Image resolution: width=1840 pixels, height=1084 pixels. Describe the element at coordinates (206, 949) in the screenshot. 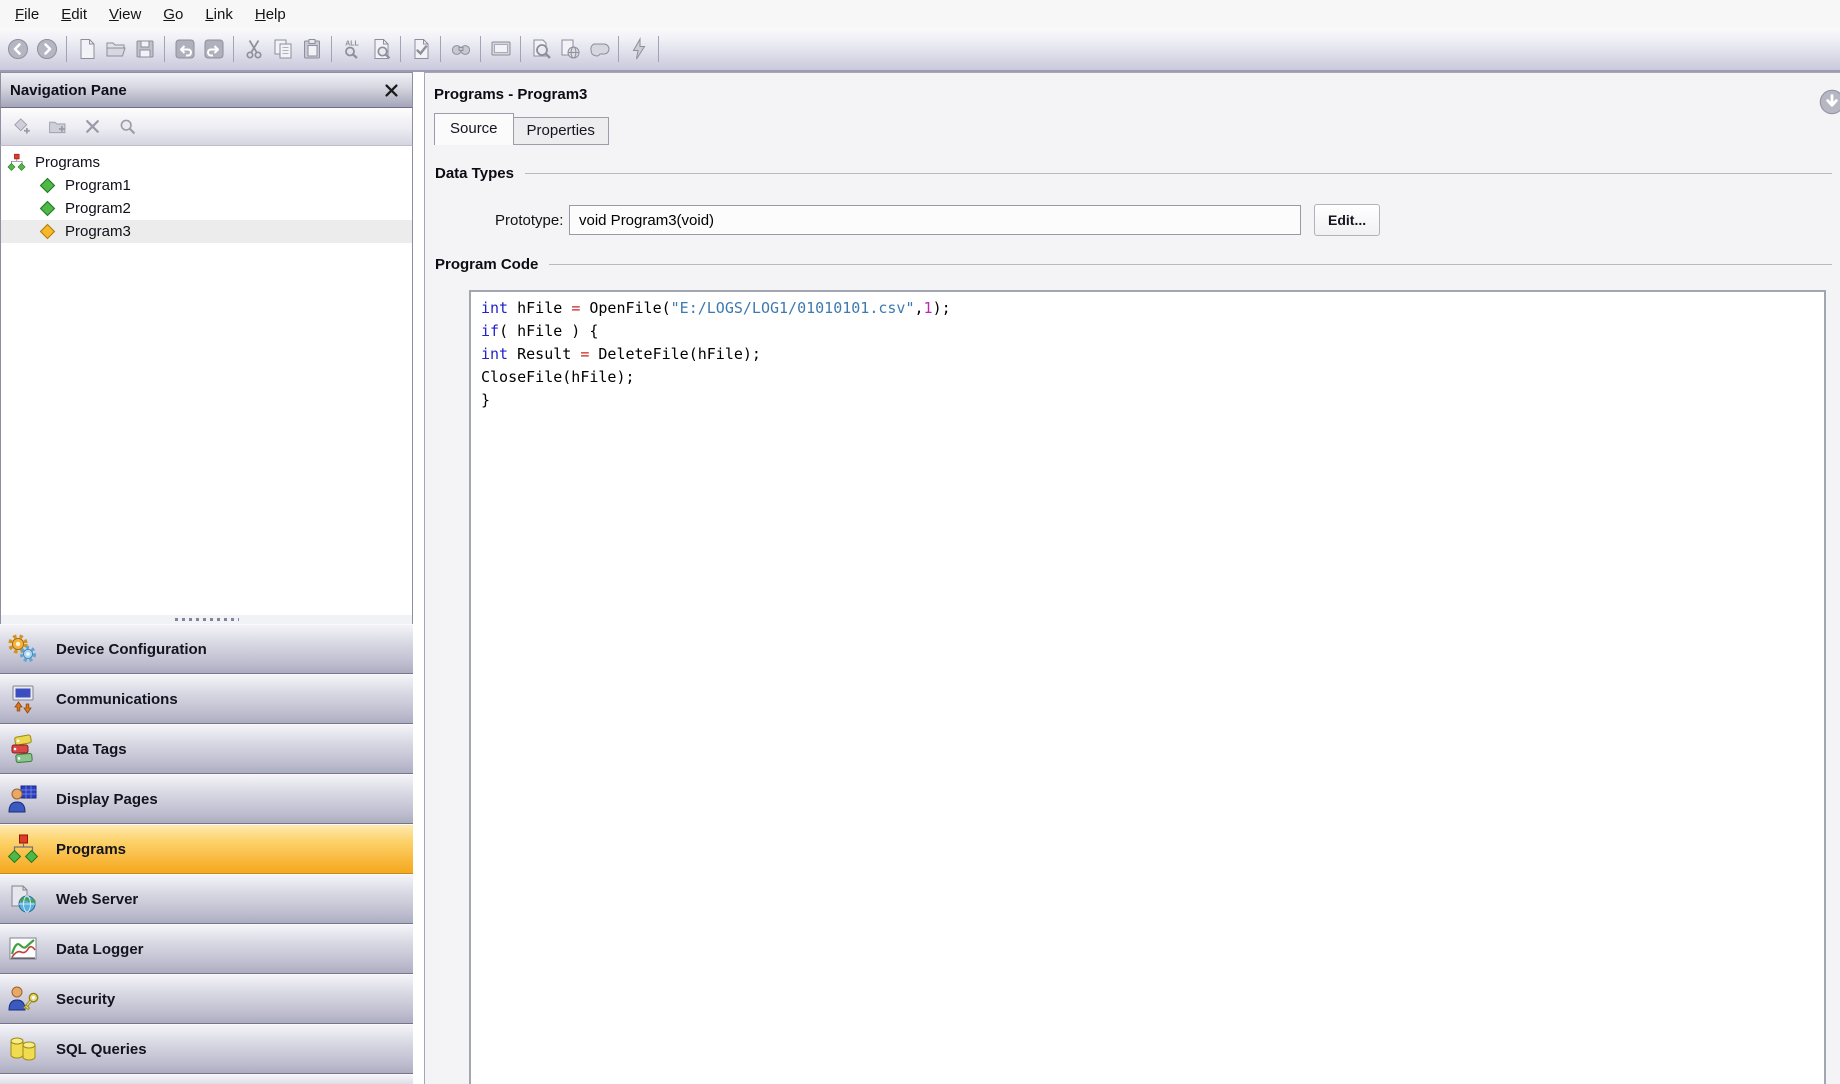

I see `sidebar-item-data-logger: Data Logger` at that location.